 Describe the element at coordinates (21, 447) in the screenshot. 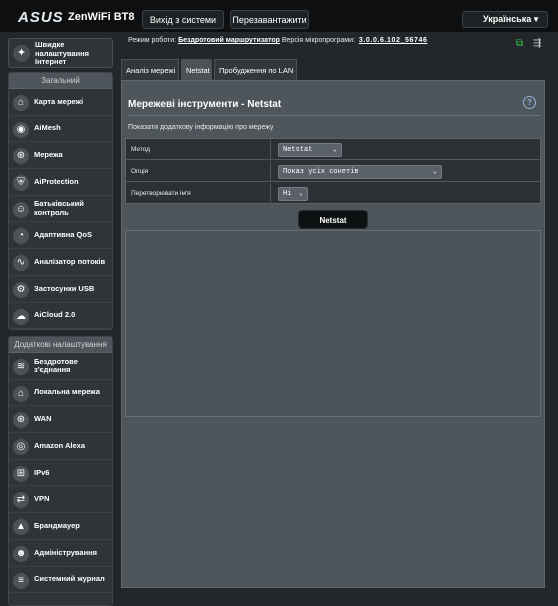

I see `alexa-icon: ◎` at that location.